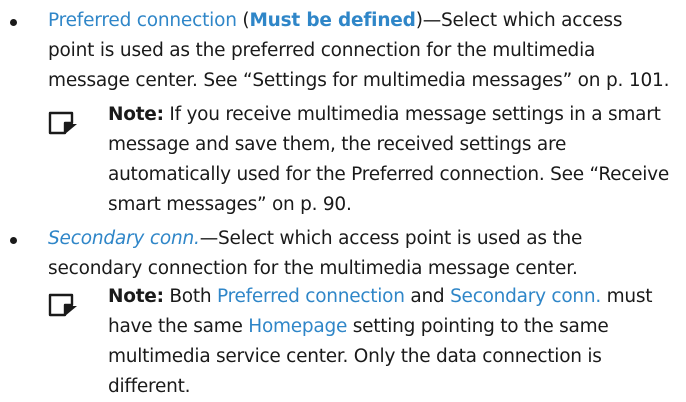 This screenshot has height=402, width=686. What do you see at coordinates (297, 326) in the screenshot?
I see `setting-link-homepage: Homepage` at bounding box center [297, 326].